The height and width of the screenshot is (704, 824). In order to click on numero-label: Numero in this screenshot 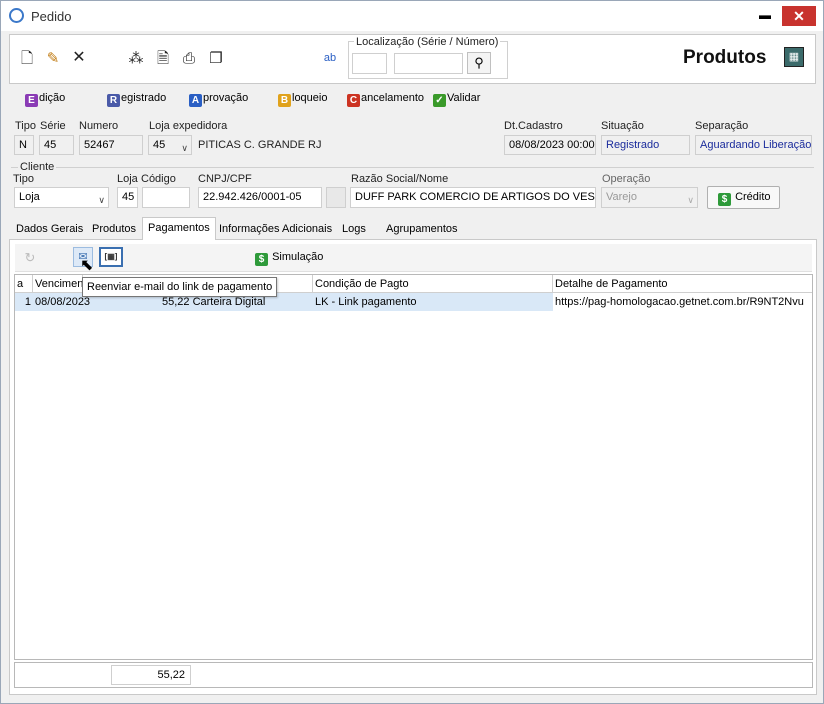, I will do `click(99, 126)`.